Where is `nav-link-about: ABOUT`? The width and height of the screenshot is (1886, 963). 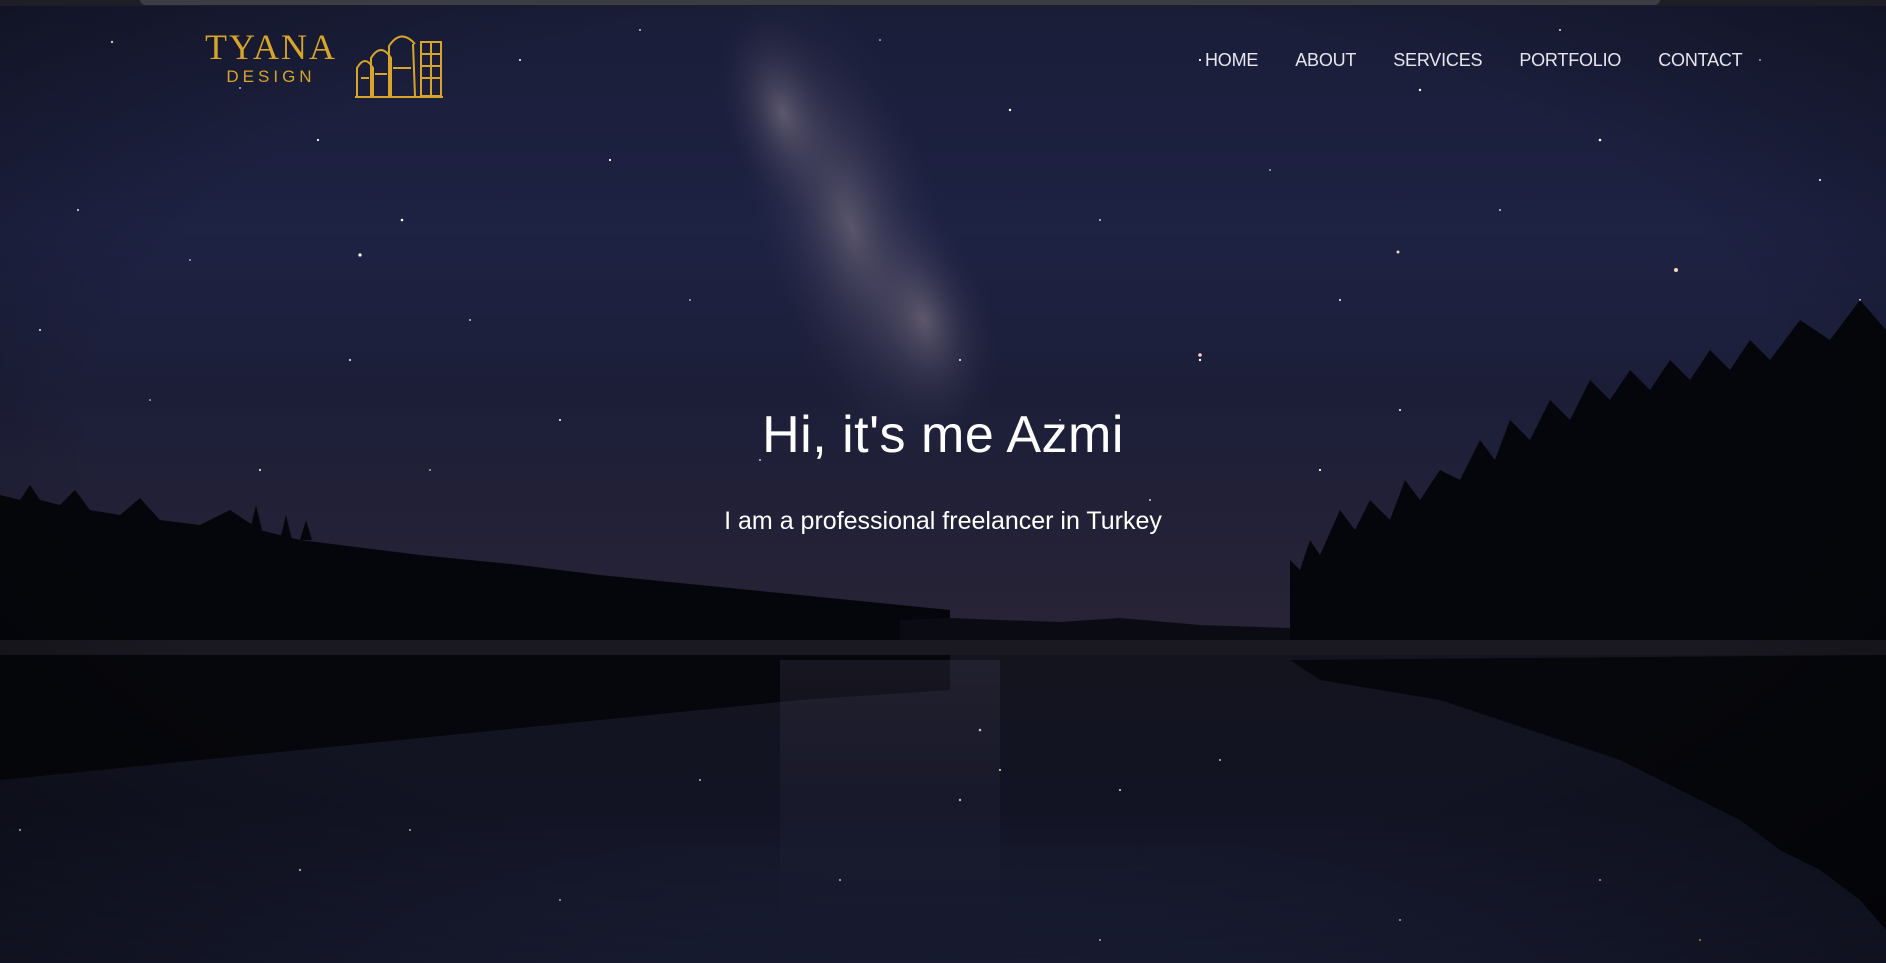 nav-link-about: ABOUT is located at coordinates (1325, 60).